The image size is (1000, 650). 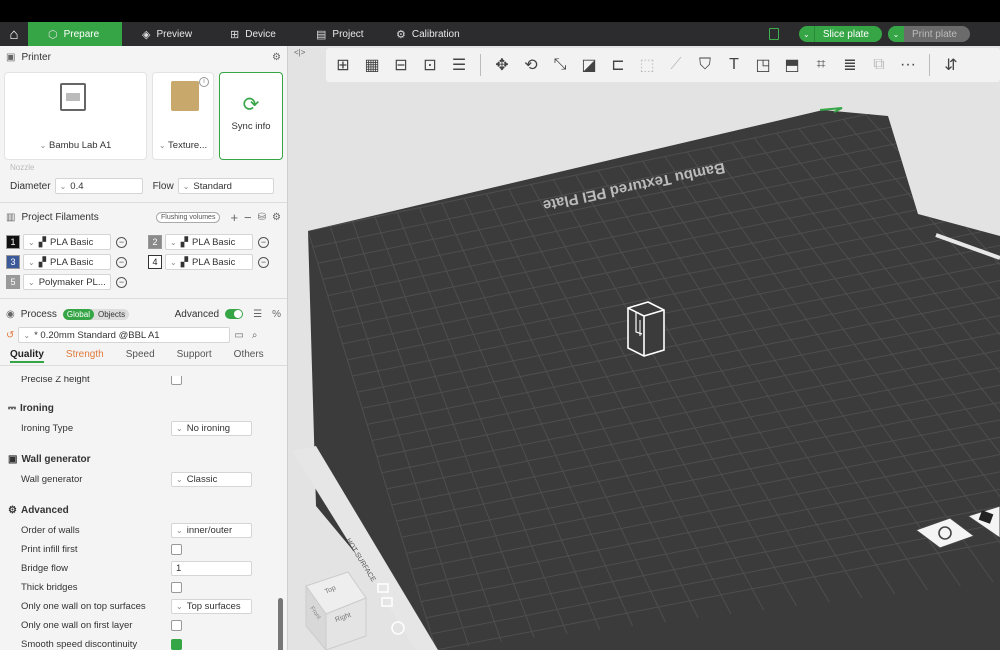 What do you see at coordinates (928, 34) in the screenshot?
I see `print-plate-button: ⌄ Print plate` at bounding box center [928, 34].